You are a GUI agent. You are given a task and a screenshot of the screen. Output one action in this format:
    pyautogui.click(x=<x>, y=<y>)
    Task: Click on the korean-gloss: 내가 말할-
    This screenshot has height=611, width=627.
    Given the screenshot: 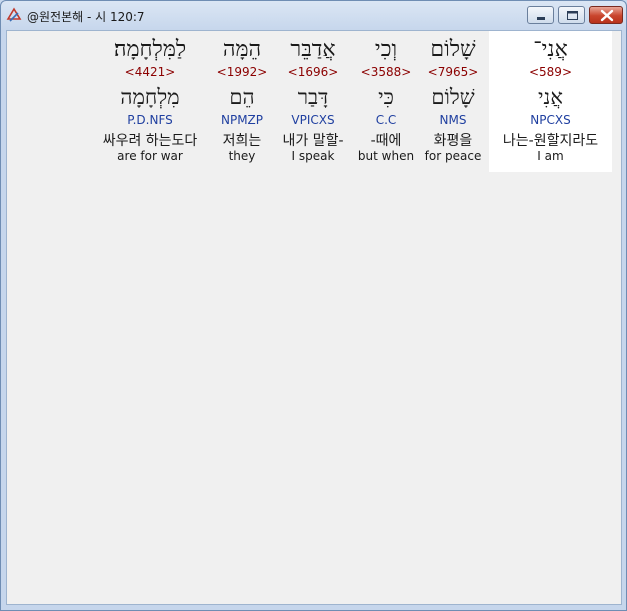 What is the action you would take?
    pyautogui.click(x=313, y=141)
    